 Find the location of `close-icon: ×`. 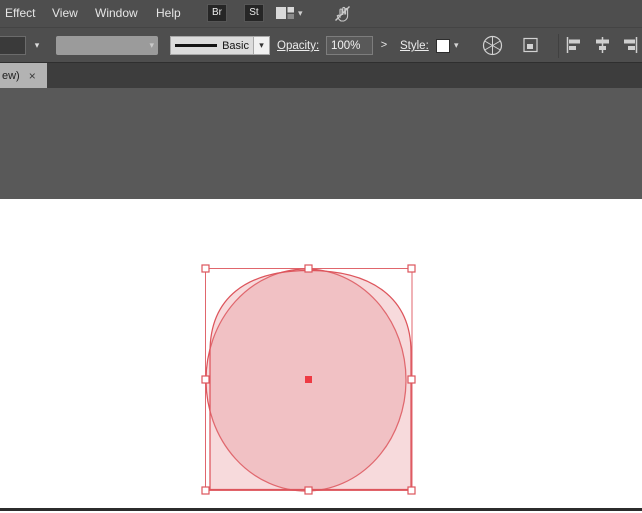

close-icon: × is located at coordinates (32, 76).